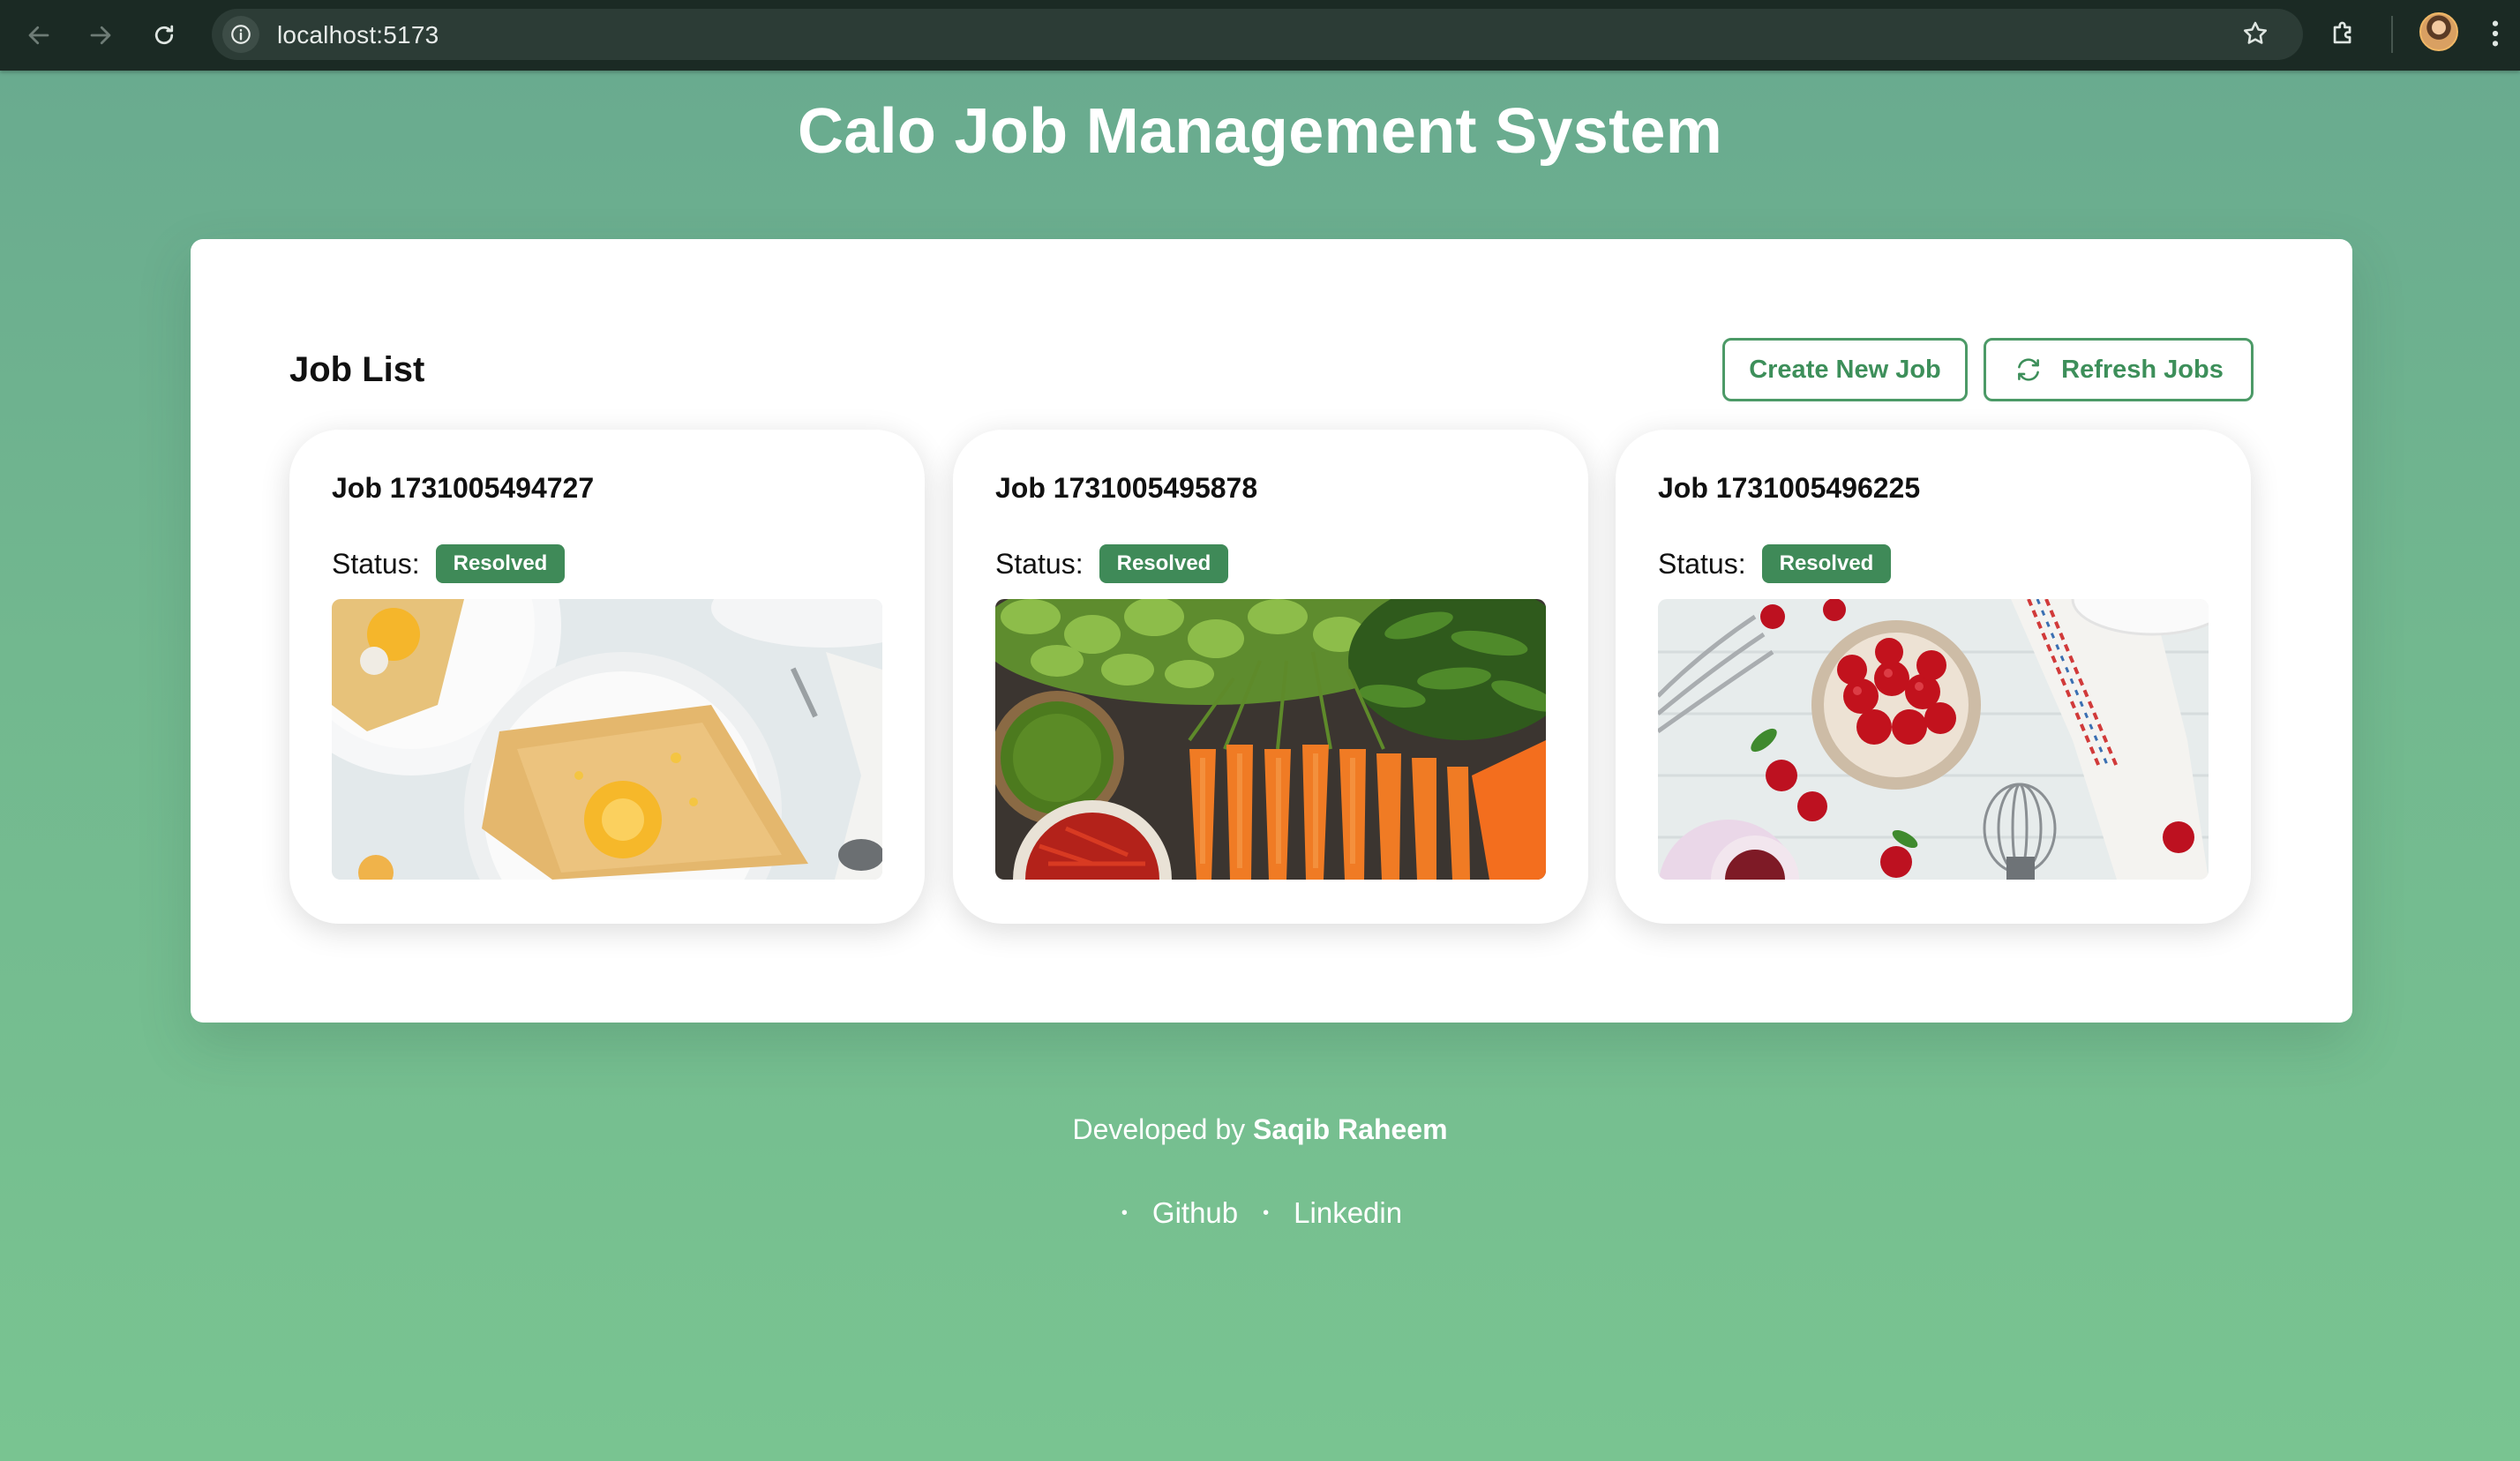  I want to click on profile-avatar, so click(2438, 31).